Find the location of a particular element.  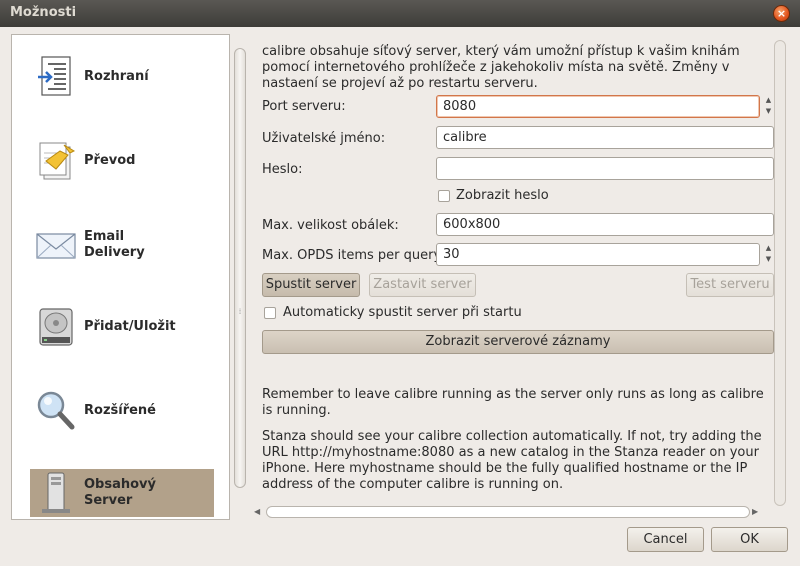

server-icon is located at coordinates (56, 492).